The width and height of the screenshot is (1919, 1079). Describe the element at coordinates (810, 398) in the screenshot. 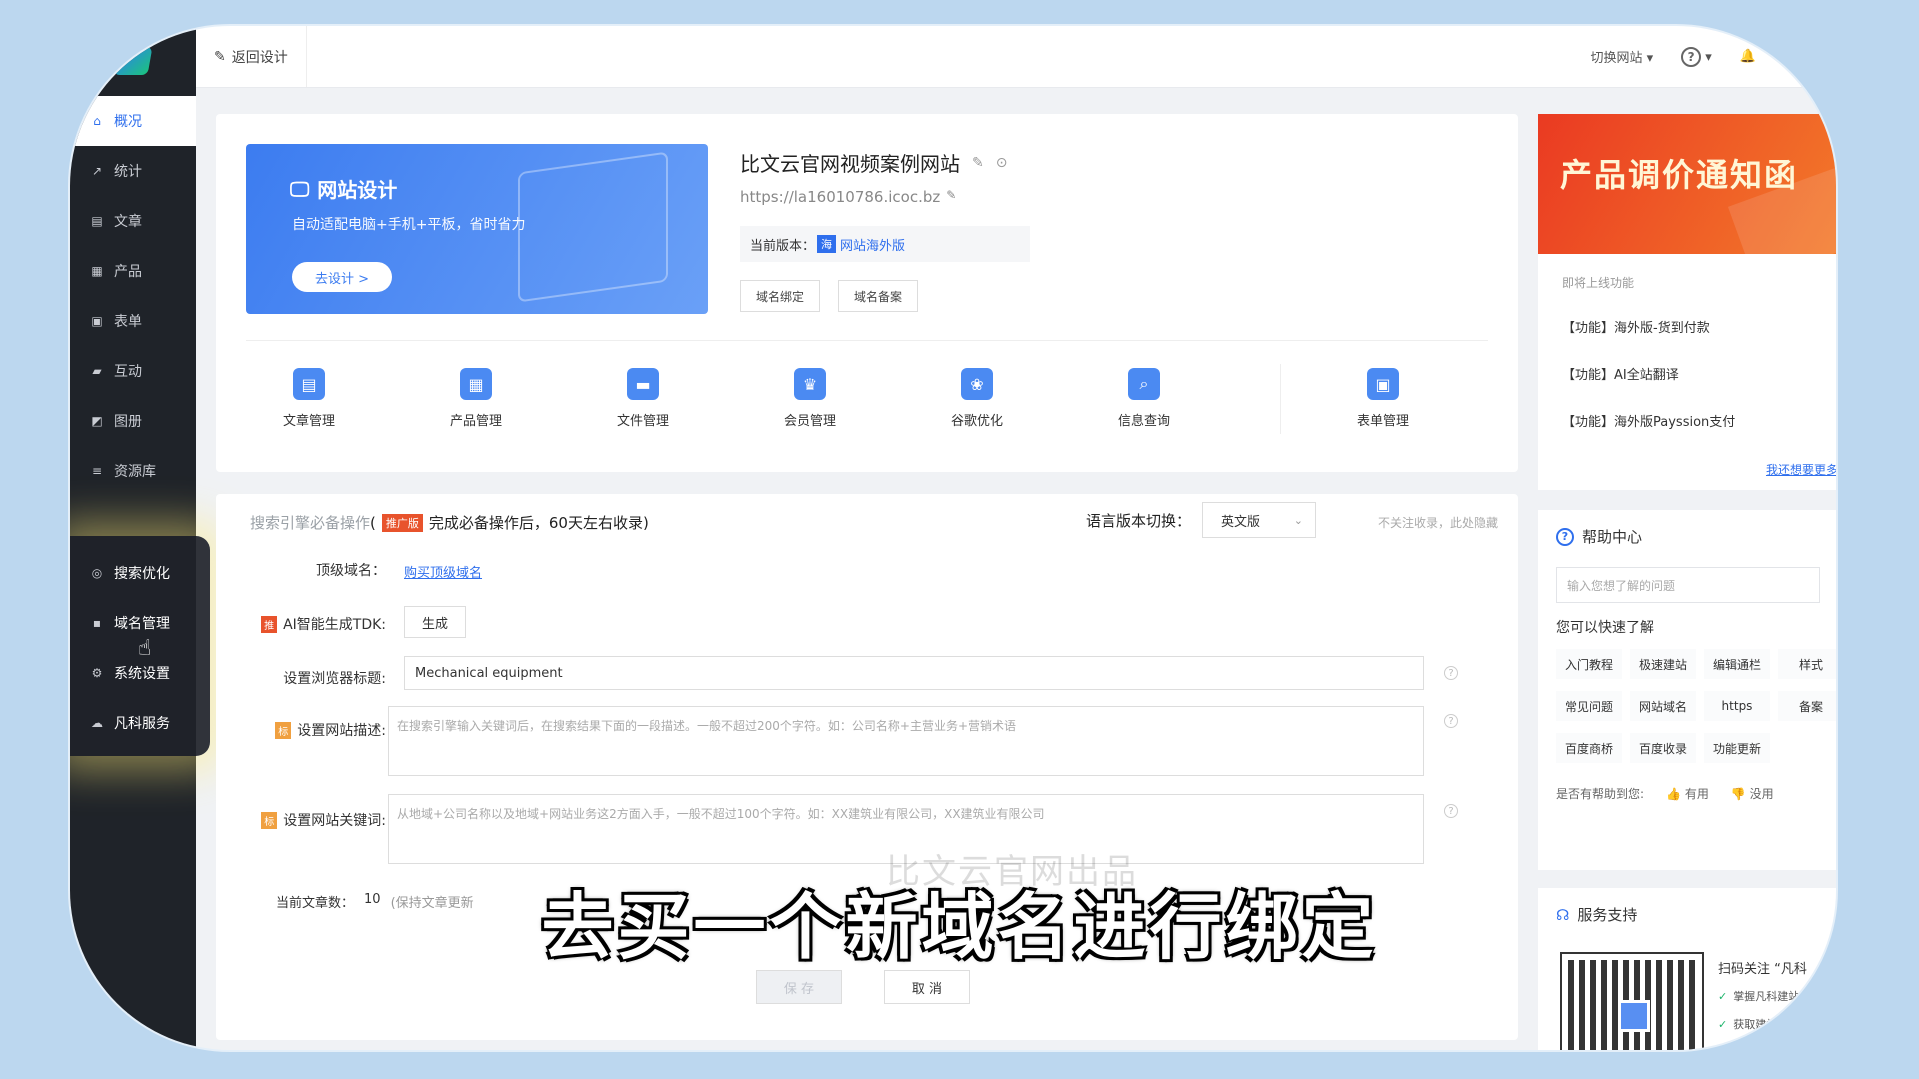

I see `quick-link-members: ♛ 会员管理` at that location.